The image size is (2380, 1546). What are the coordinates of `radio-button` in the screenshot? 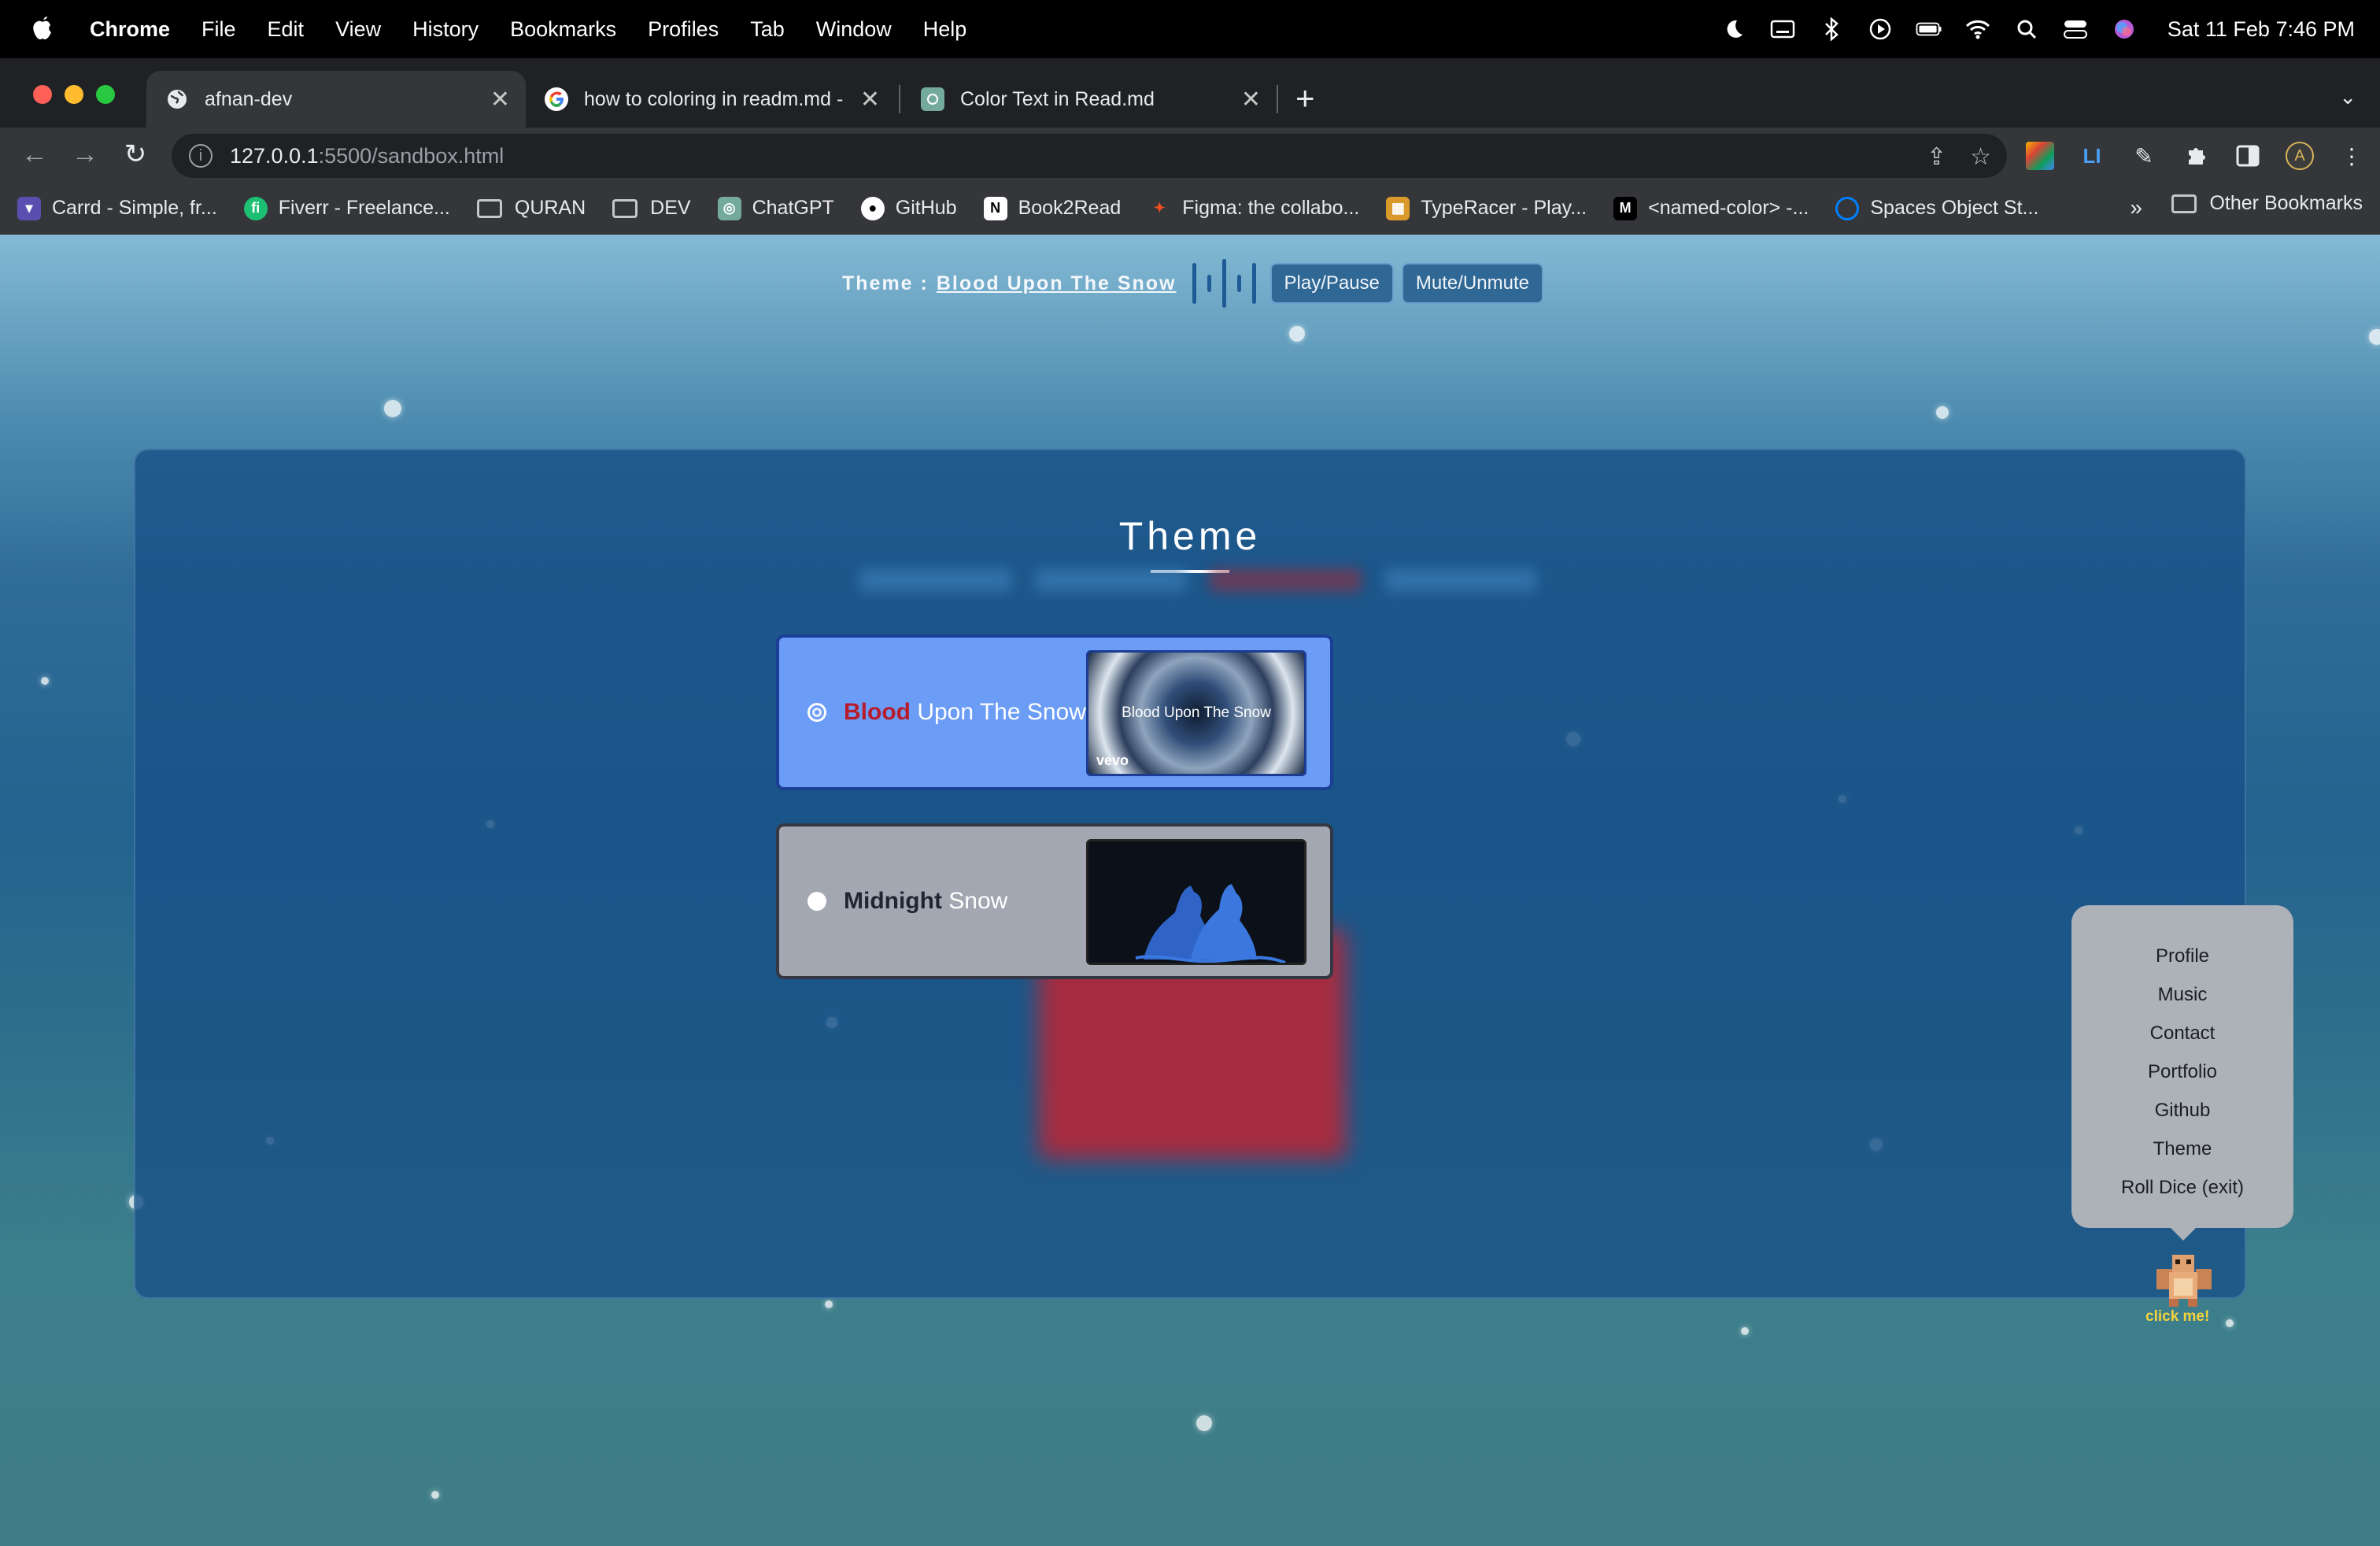 It's located at (817, 901).